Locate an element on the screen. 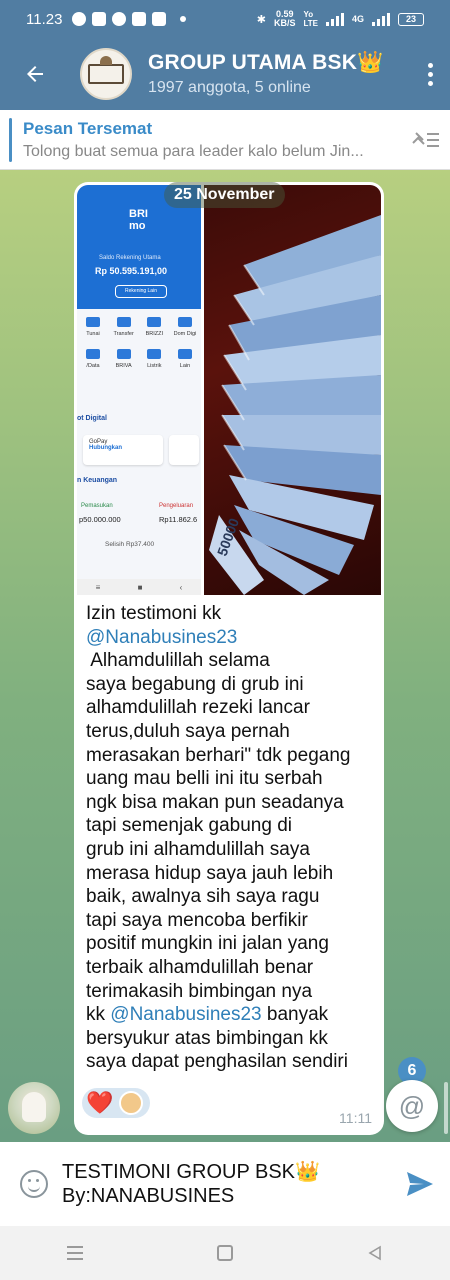 The height and width of the screenshot is (1280, 450). status-time: 11.23 is located at coordinates (44, 19).